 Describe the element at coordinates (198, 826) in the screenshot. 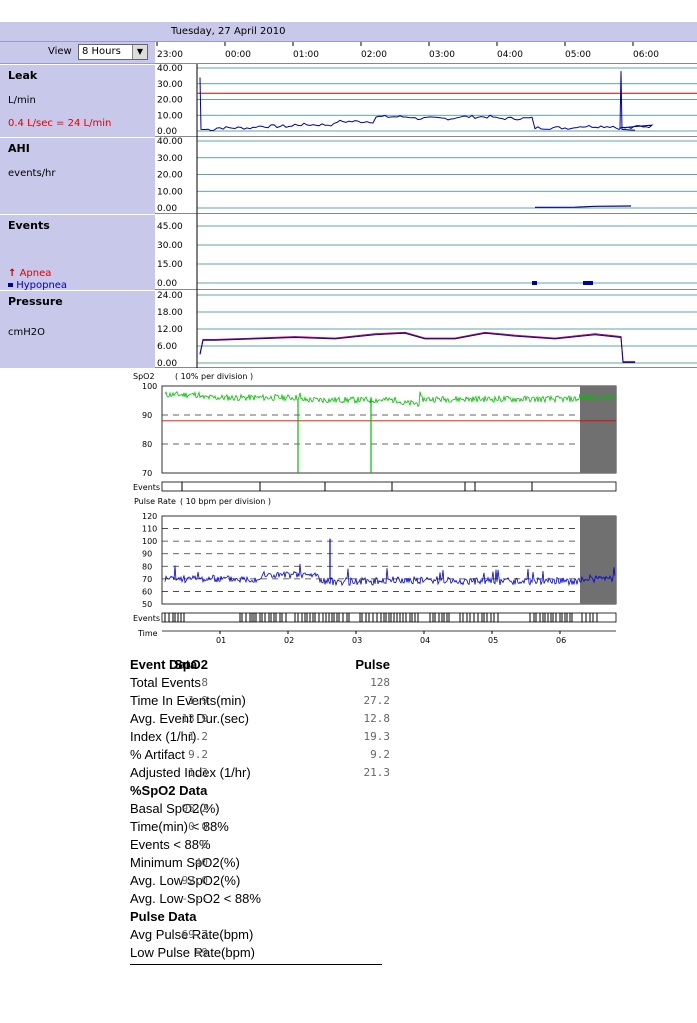

I see `row-value: 0.0` at that location.